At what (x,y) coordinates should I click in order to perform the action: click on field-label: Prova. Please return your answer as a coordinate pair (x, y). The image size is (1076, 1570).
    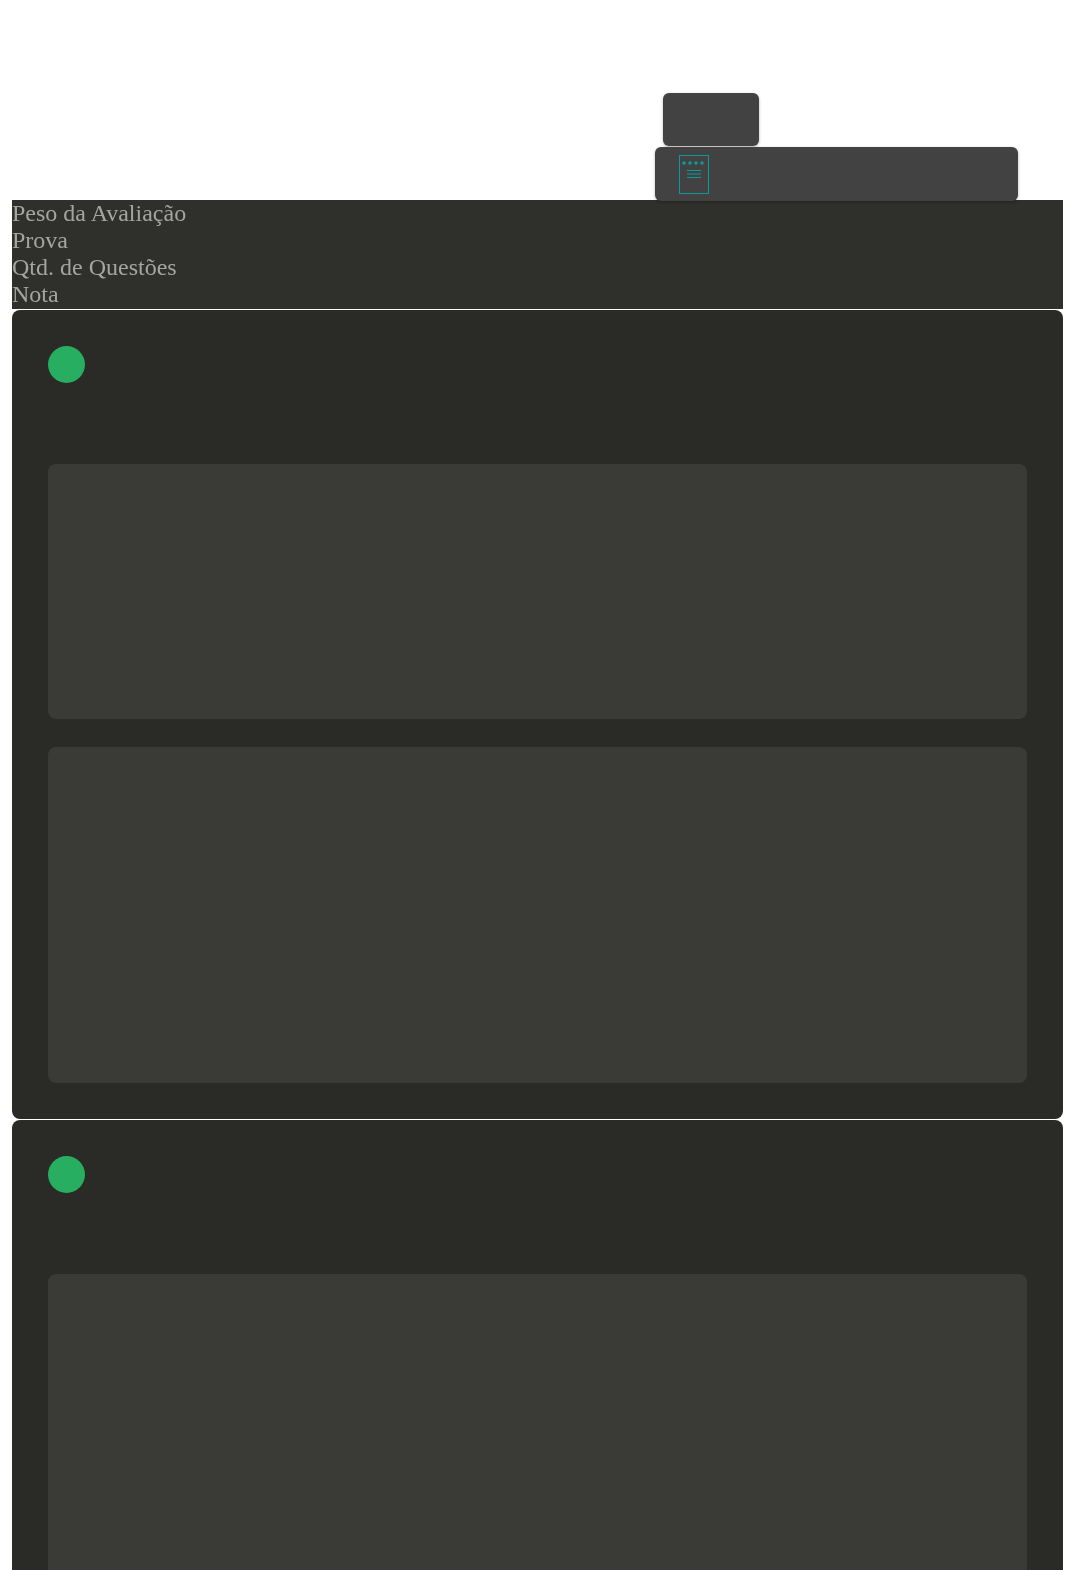
    Looking at the image, I should click on (40, 240).